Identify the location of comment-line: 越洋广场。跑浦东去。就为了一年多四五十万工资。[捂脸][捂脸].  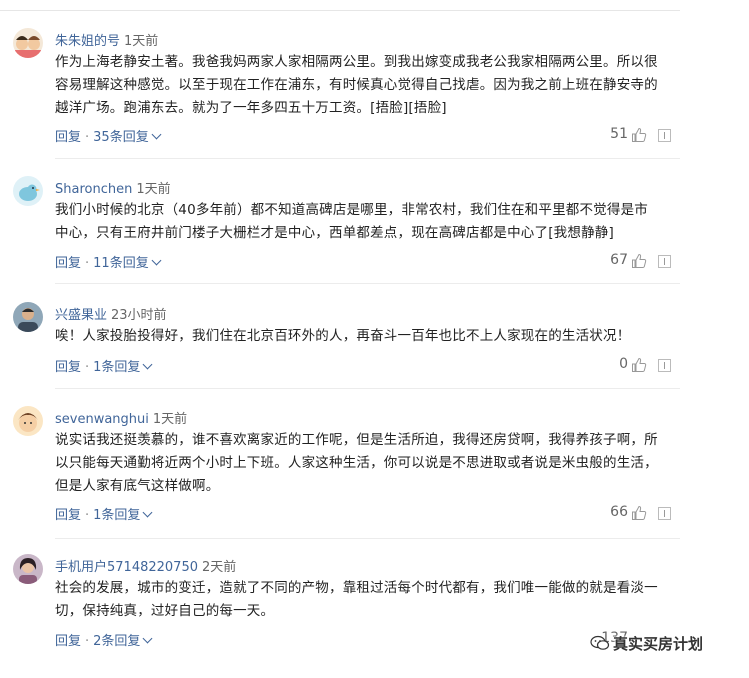
(251, 108).